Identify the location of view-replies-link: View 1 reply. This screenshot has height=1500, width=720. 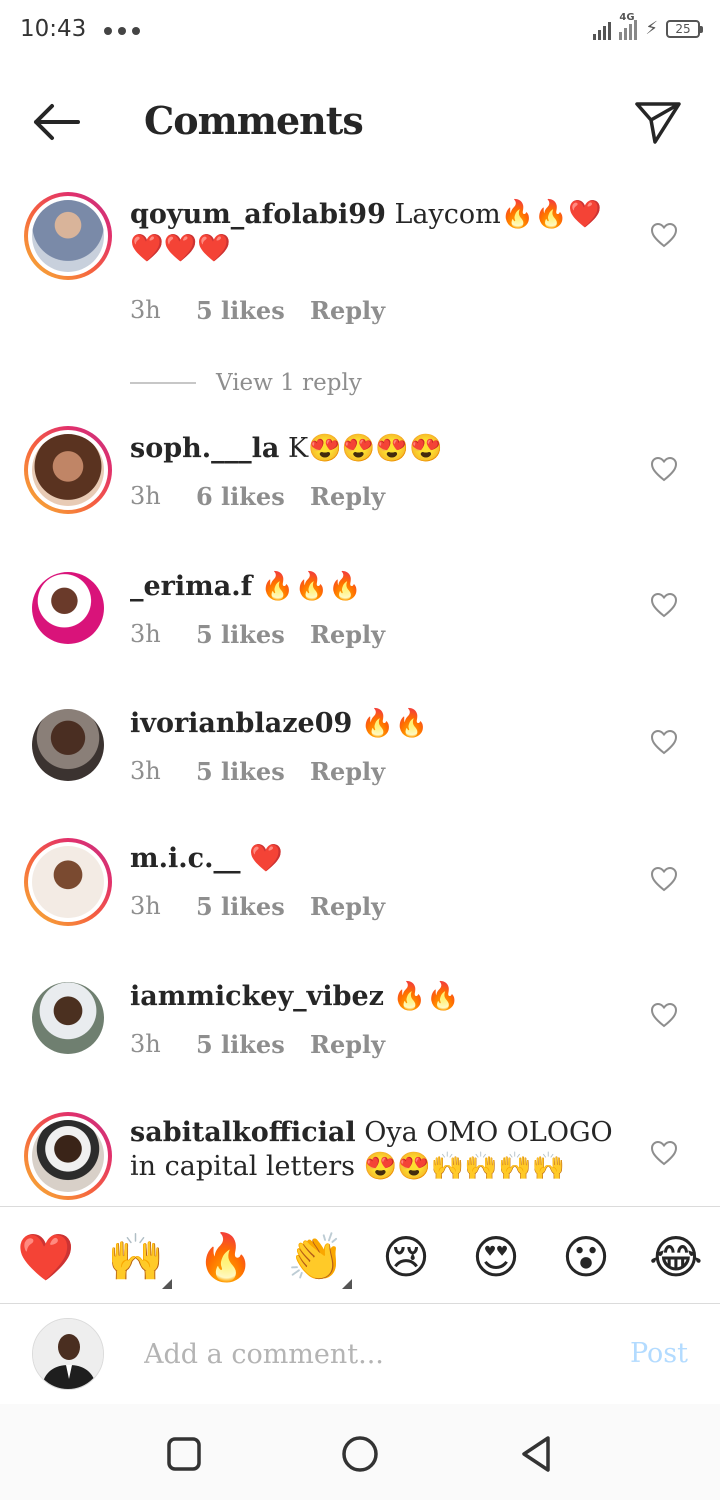
(246, 383).